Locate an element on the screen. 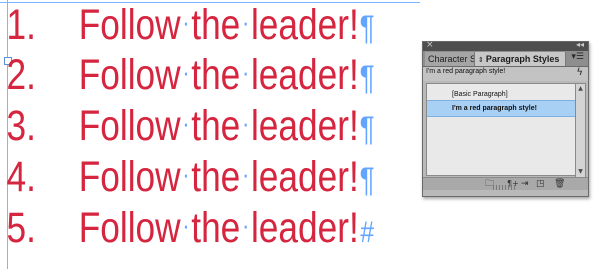 Image resolution: width=600 pixels, height=269 pixels. scroll-down-icon: ▼ is located at coordinates (580, 172).